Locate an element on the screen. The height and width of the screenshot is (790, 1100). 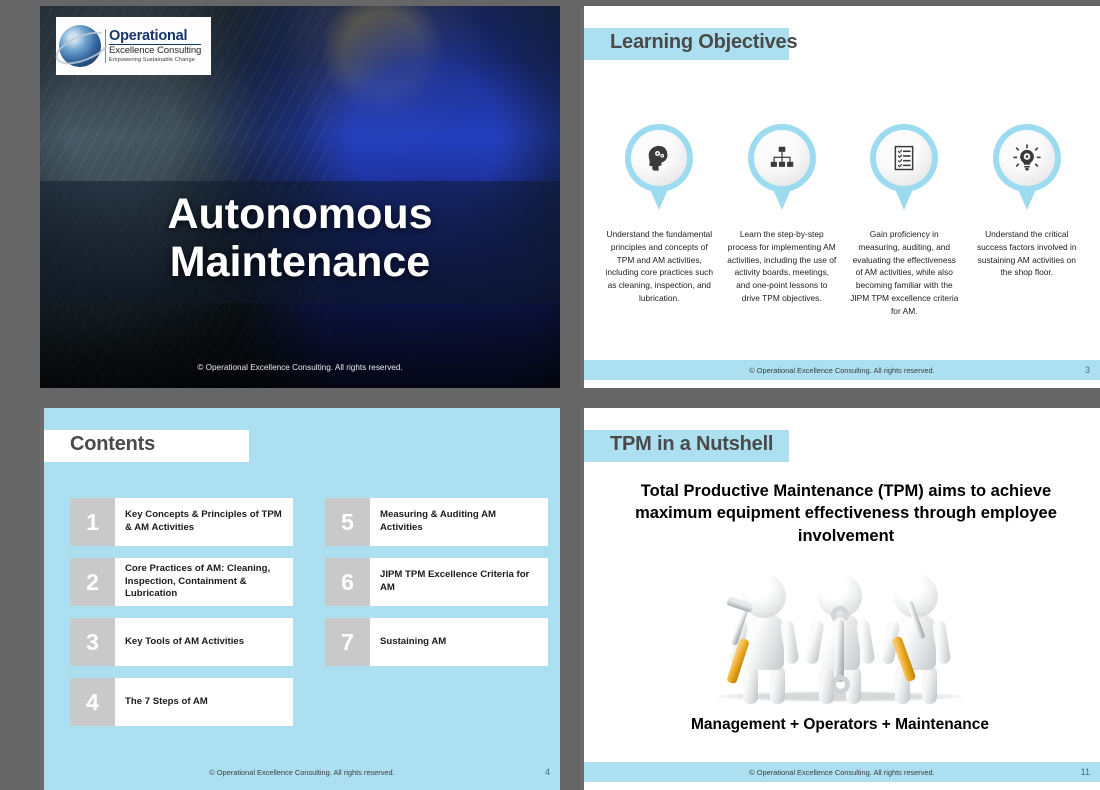
checklist-icon is located at coordinates (904, 158).